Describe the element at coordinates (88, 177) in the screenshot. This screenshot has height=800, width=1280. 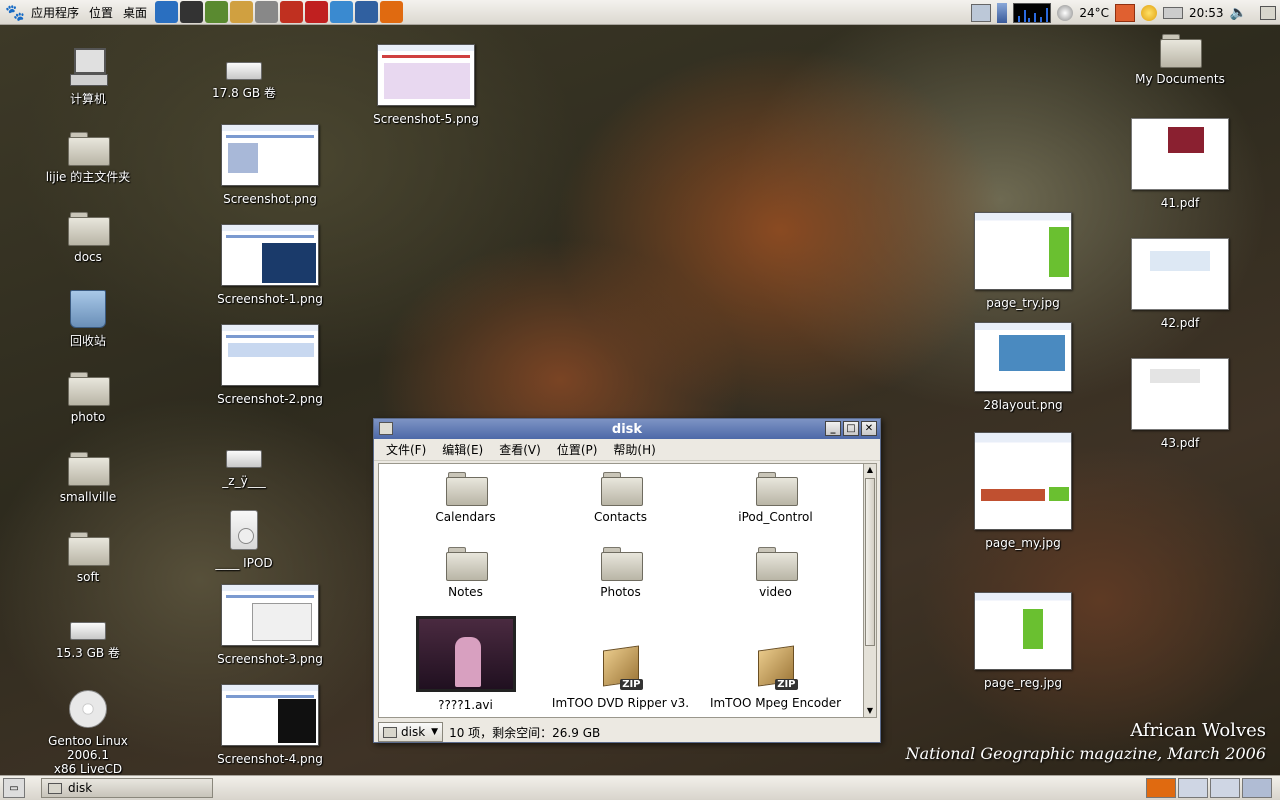
I see `desktop-icon-label: lijie 的主文件夹` at that location.